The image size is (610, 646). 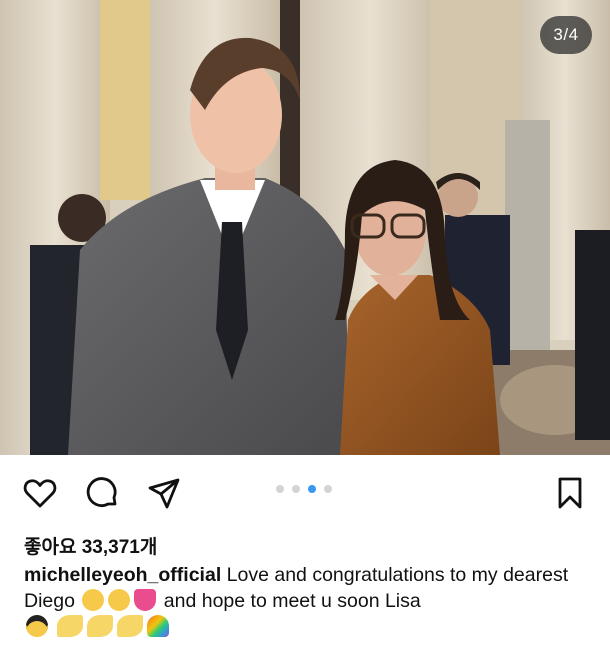 I want to click on image-counter-badge: 3/4, so click(x=566, y=35).